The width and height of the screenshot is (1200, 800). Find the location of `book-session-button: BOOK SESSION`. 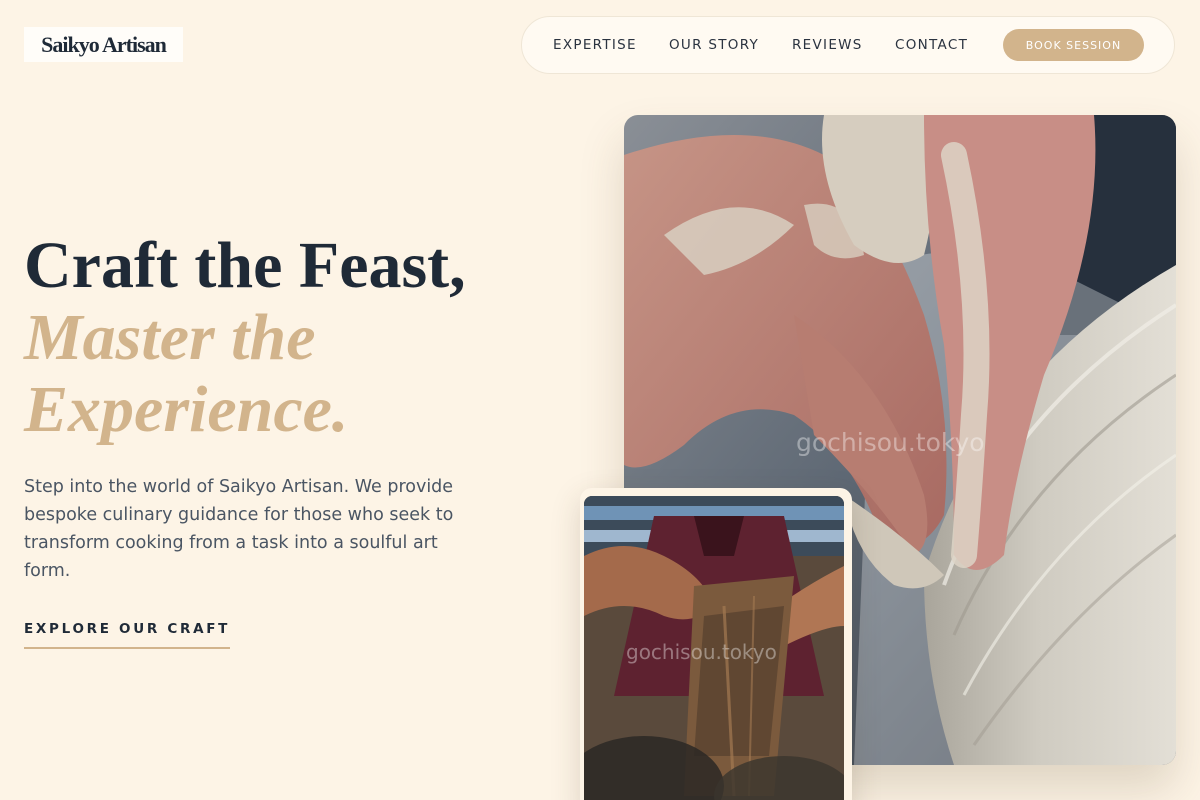

book-session-button: BOOK SESSION is located at coordinates (1073, 45).